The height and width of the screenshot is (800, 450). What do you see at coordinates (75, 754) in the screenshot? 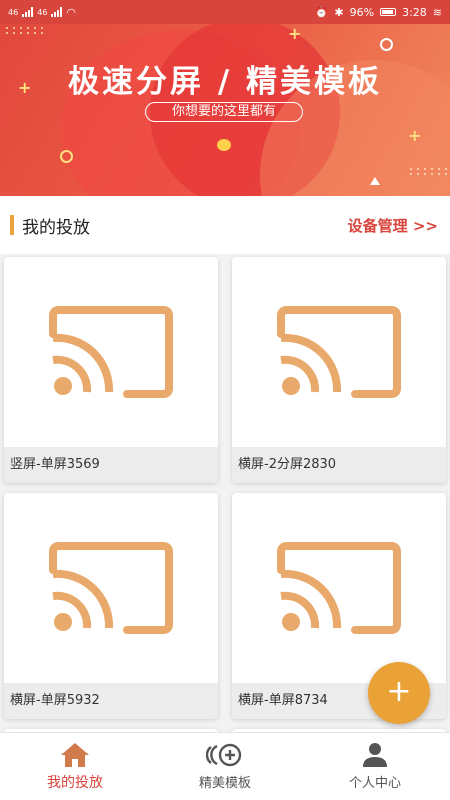
I see `home-icon` at bounding box center [75, 754].